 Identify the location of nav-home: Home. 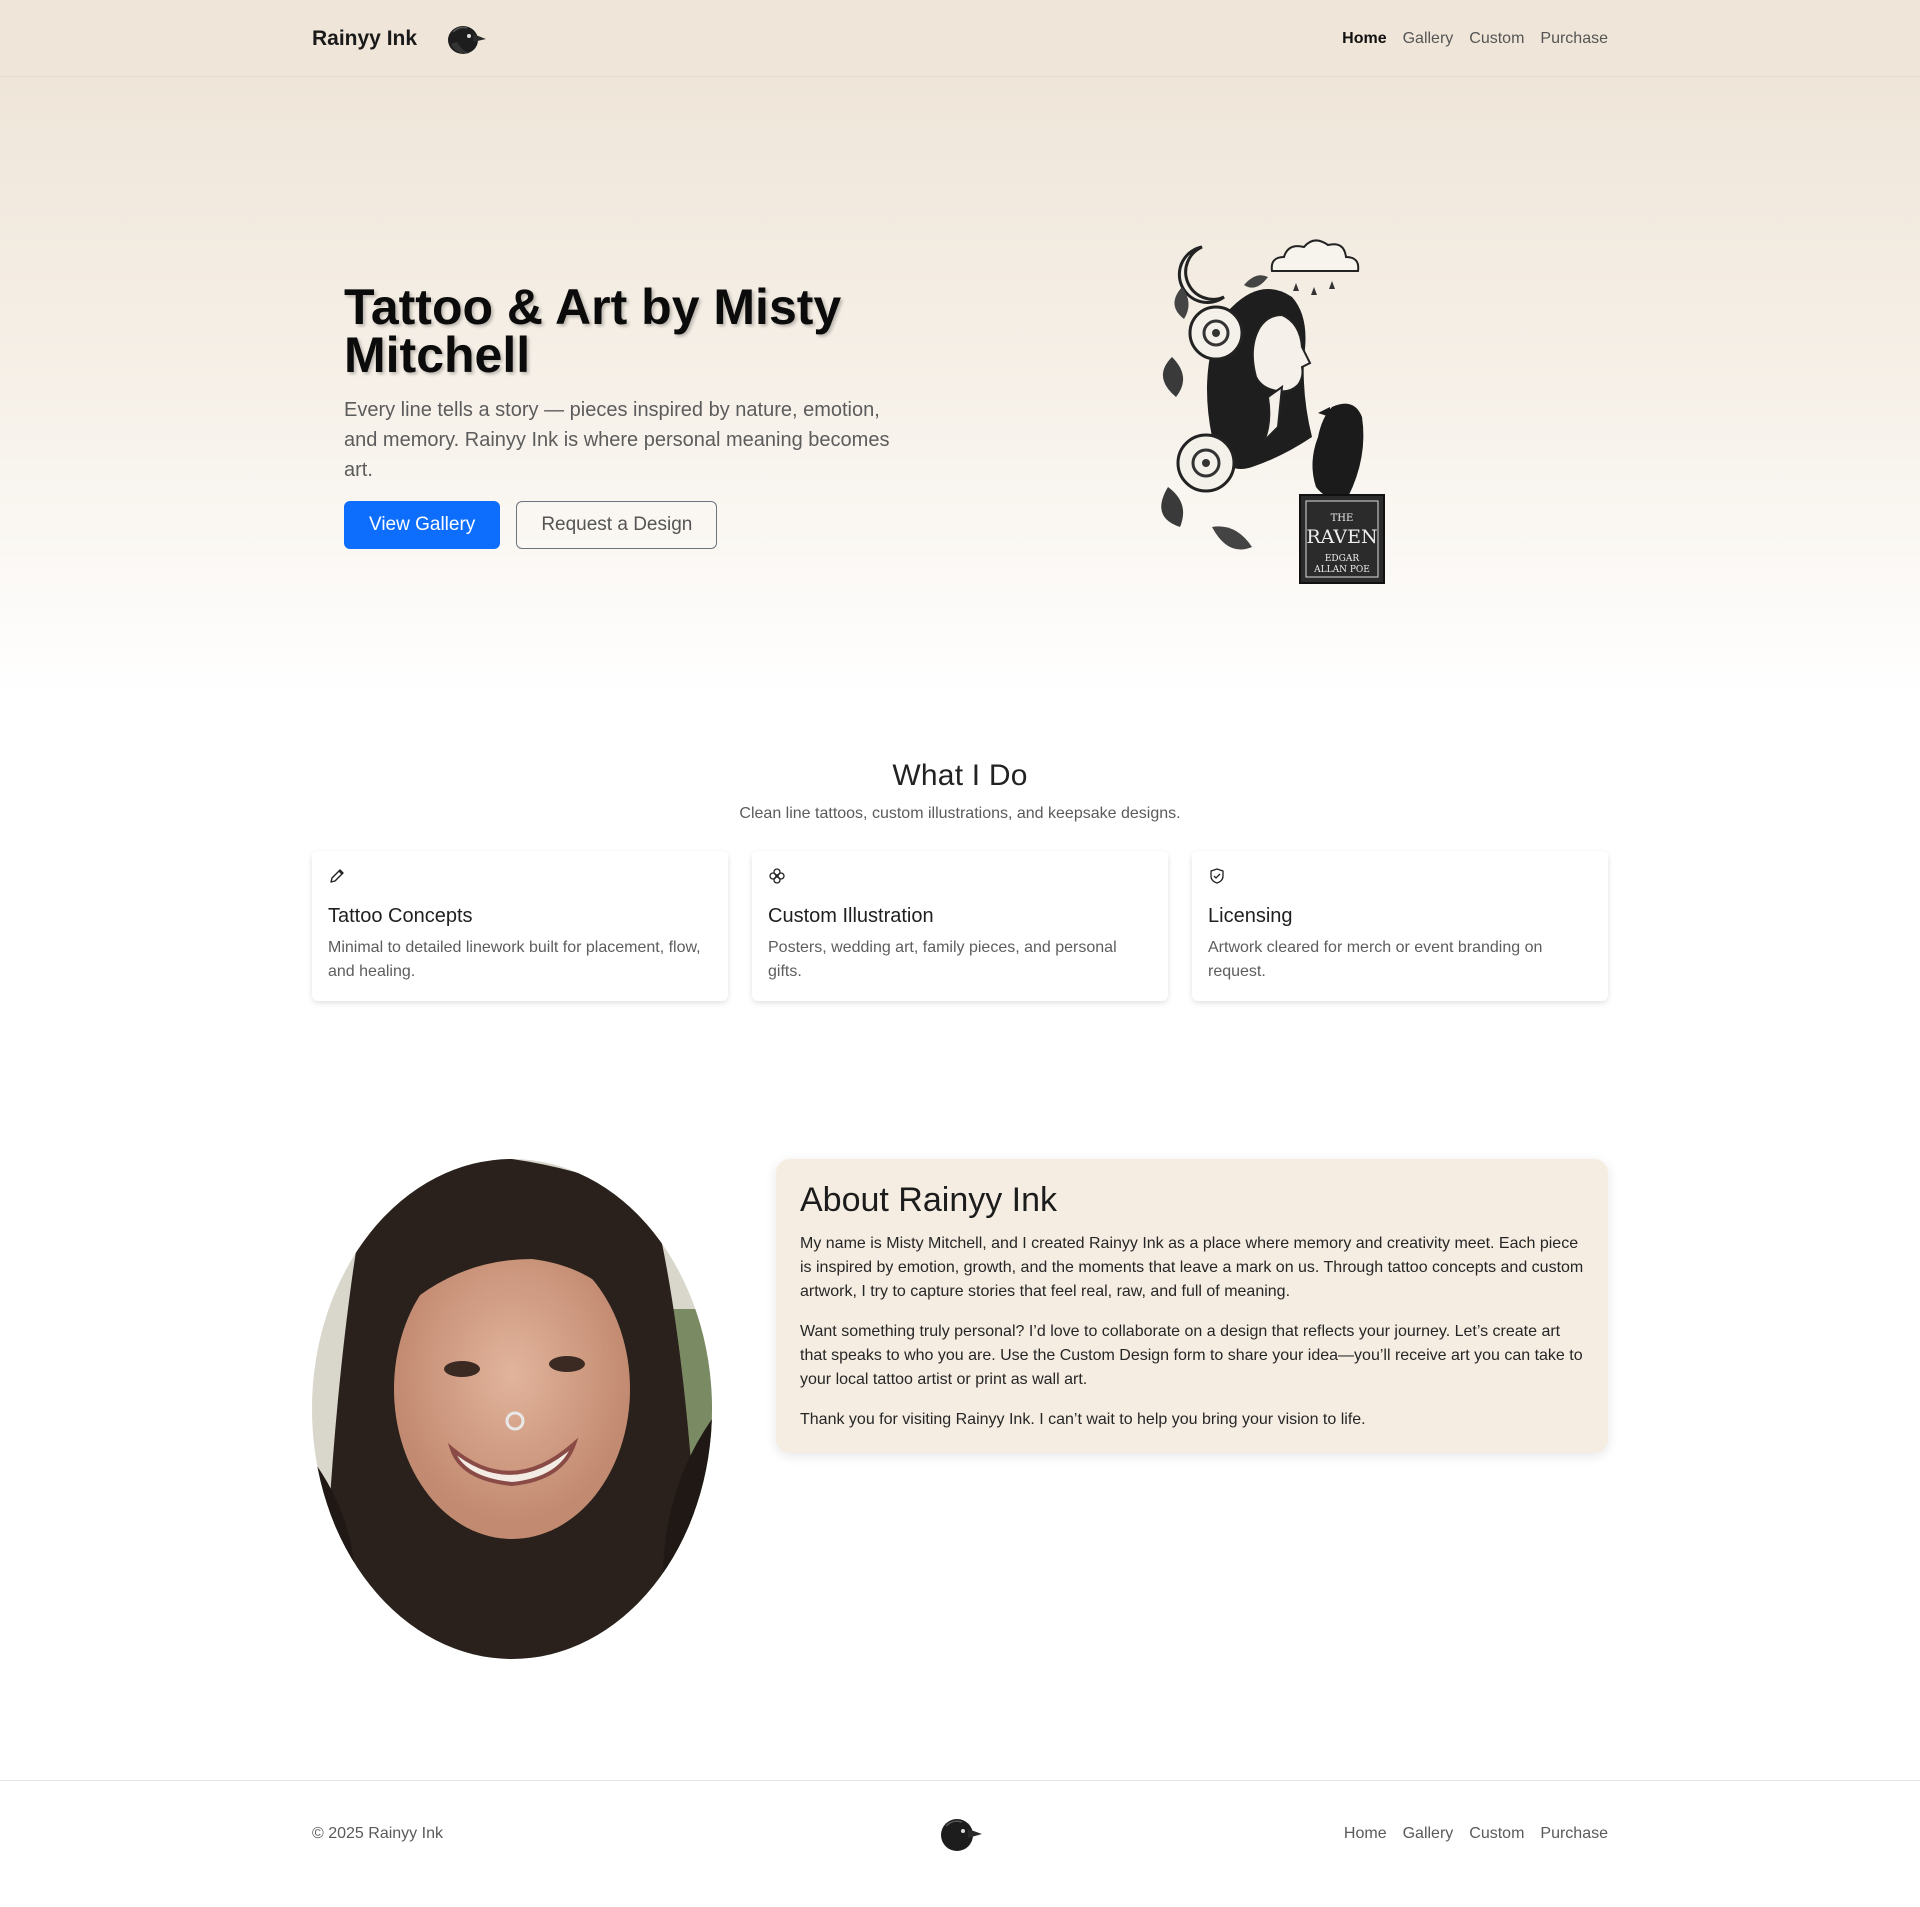
(1364, 39).